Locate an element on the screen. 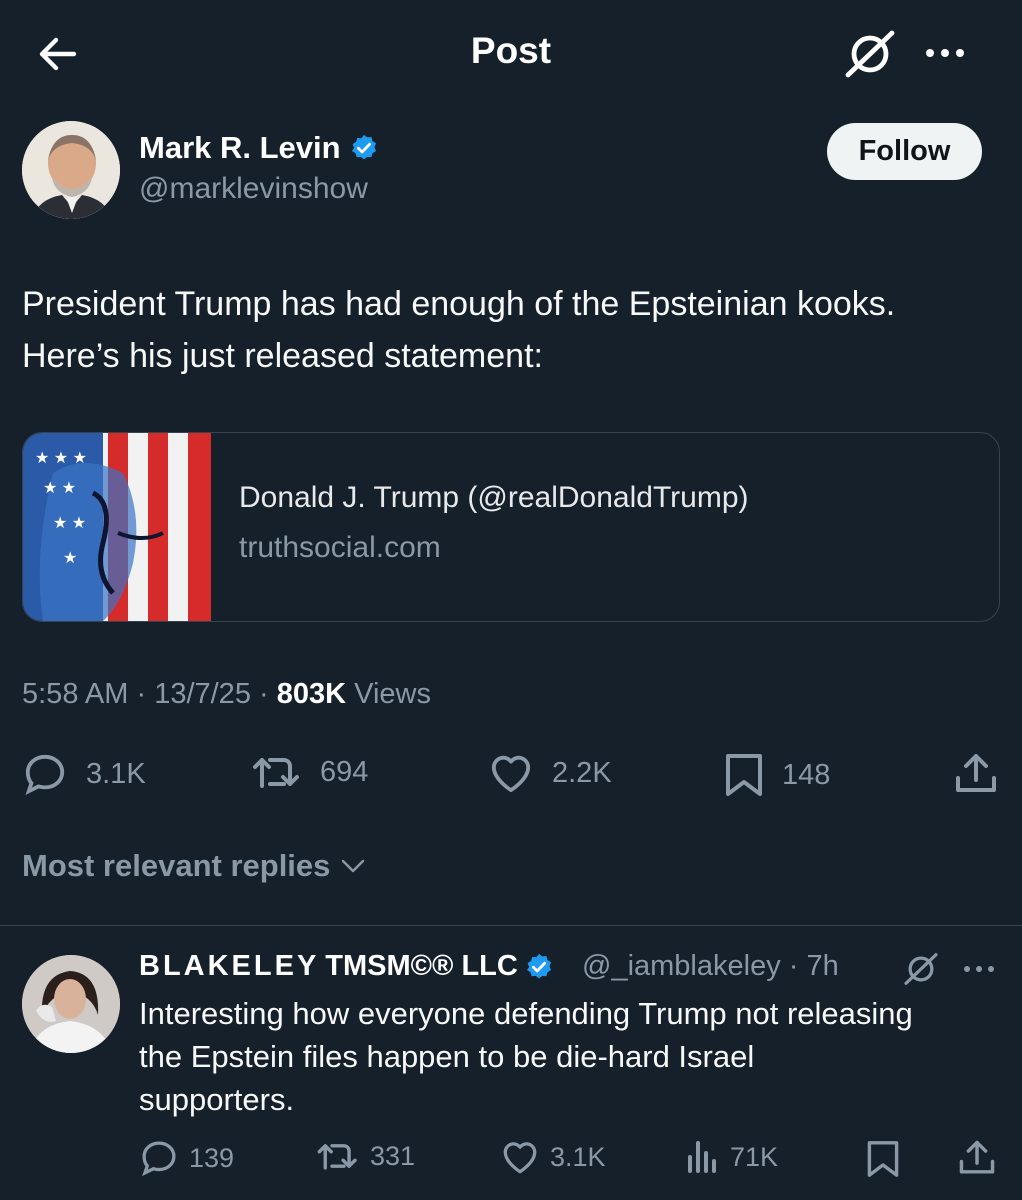  follow-button: Follow is located at coordinates (904, 151).